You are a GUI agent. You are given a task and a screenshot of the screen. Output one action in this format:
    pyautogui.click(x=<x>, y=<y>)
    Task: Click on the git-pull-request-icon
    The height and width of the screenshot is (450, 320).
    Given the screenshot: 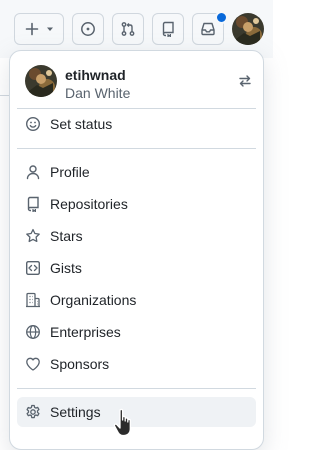 What is the action you would take?
    pyautogui.click(x=128, y=29)
    